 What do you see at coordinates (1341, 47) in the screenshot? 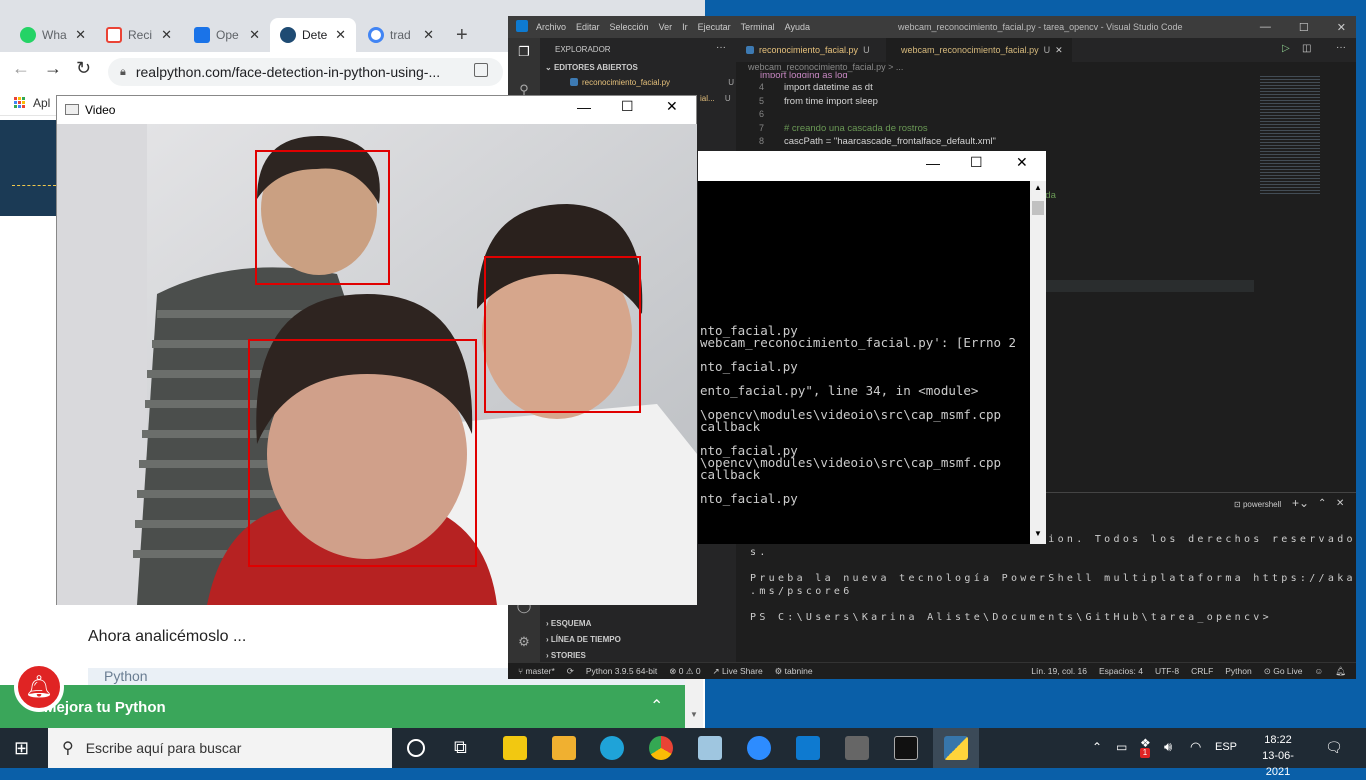
I see `more-actions-icon: ···` at bounding box center [1341, 47].